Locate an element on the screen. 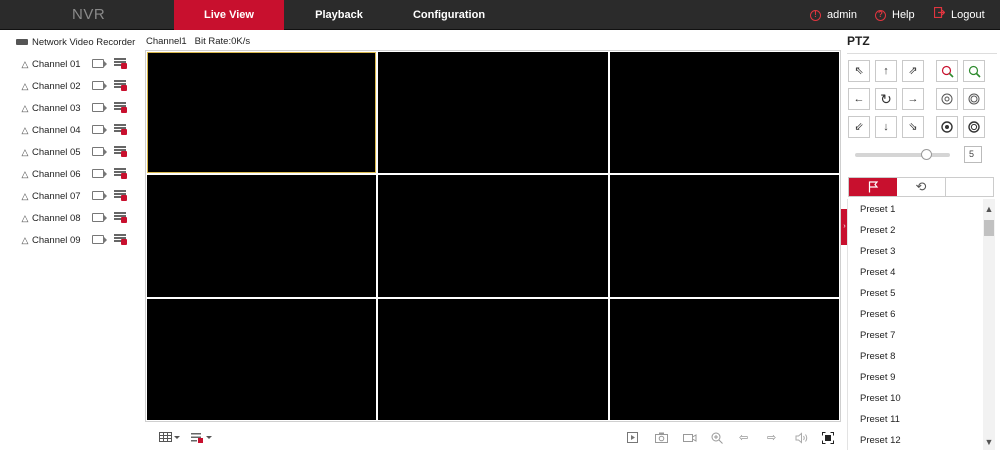 The height and width of the screenshot is (450, 1000). channel-item: △ Channel 06 is located at coordinates (80, 174).